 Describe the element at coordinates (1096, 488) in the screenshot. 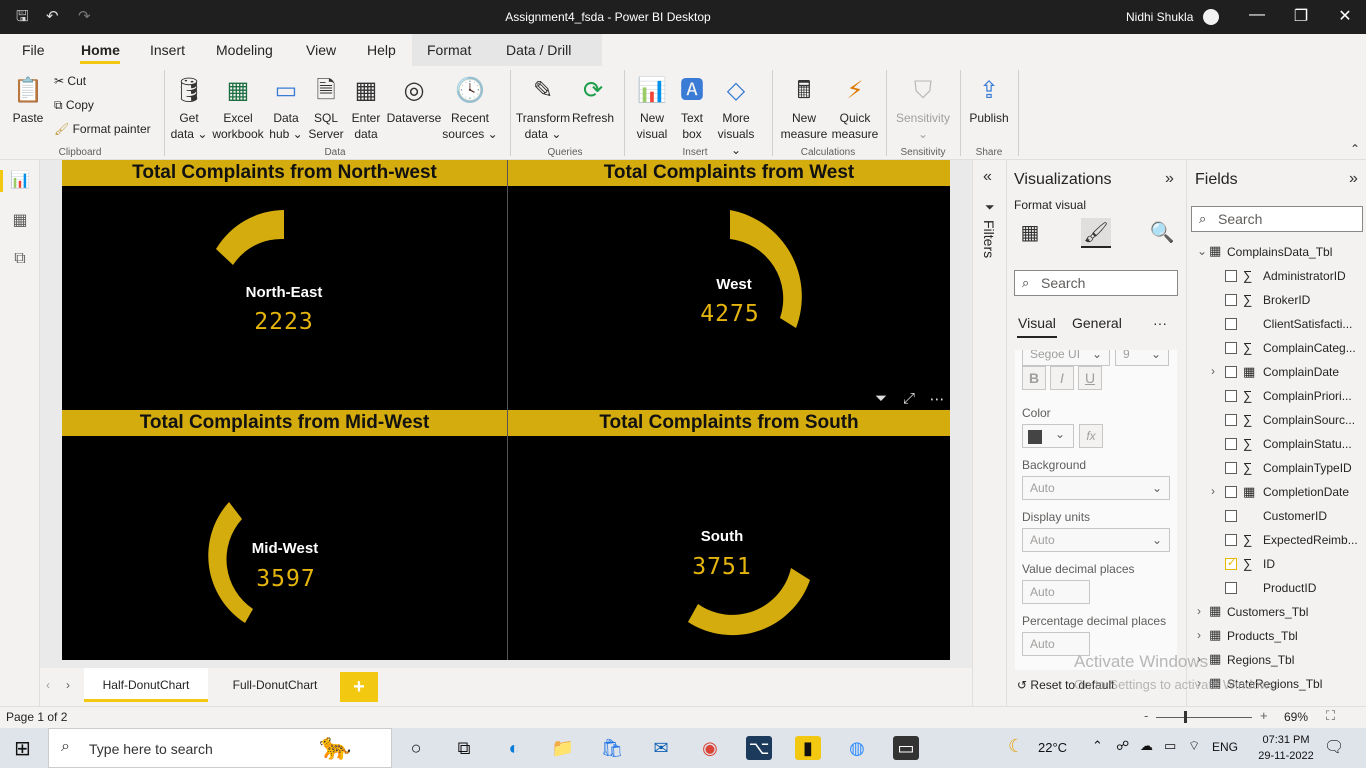

I see `background-dropdown: Auto ⌄` at that location.